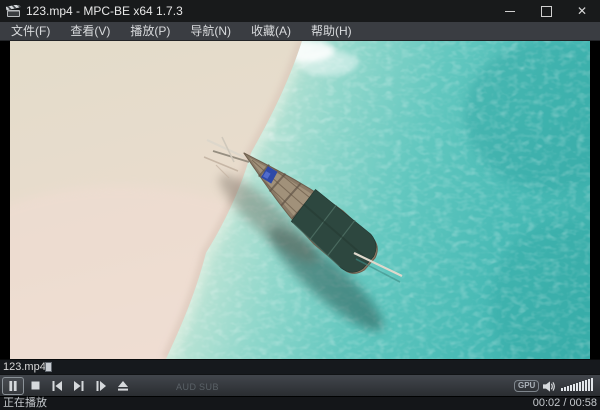  Describe the element at coordinates (527, 386) in the screenshot. I see `gpu-badge: GPU` at that location.